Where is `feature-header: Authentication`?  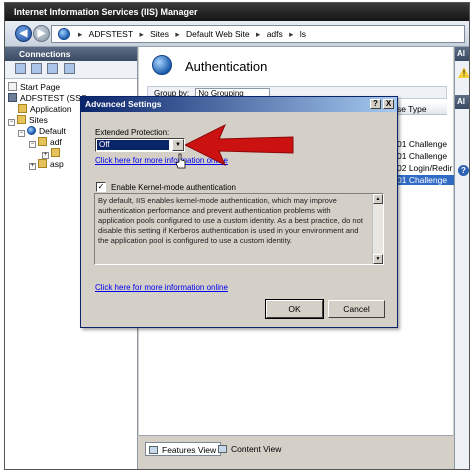
feature-header: Authentication is located at coordinates (296, 67).